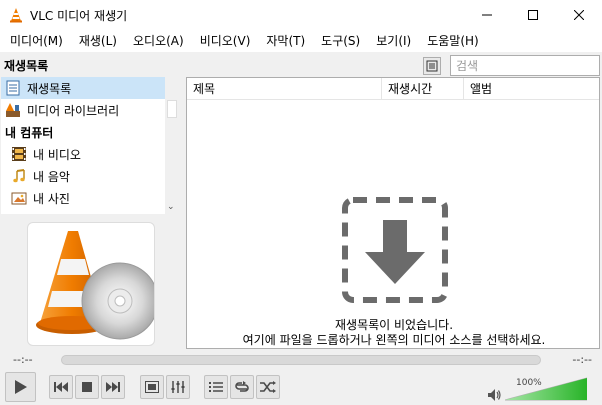 Image resolution: width=602 pixels, height=405 pixels. Describe the element at coordinates (26, 66) in the screenshot. I see `sidebar-title: 재생목록` at that location.